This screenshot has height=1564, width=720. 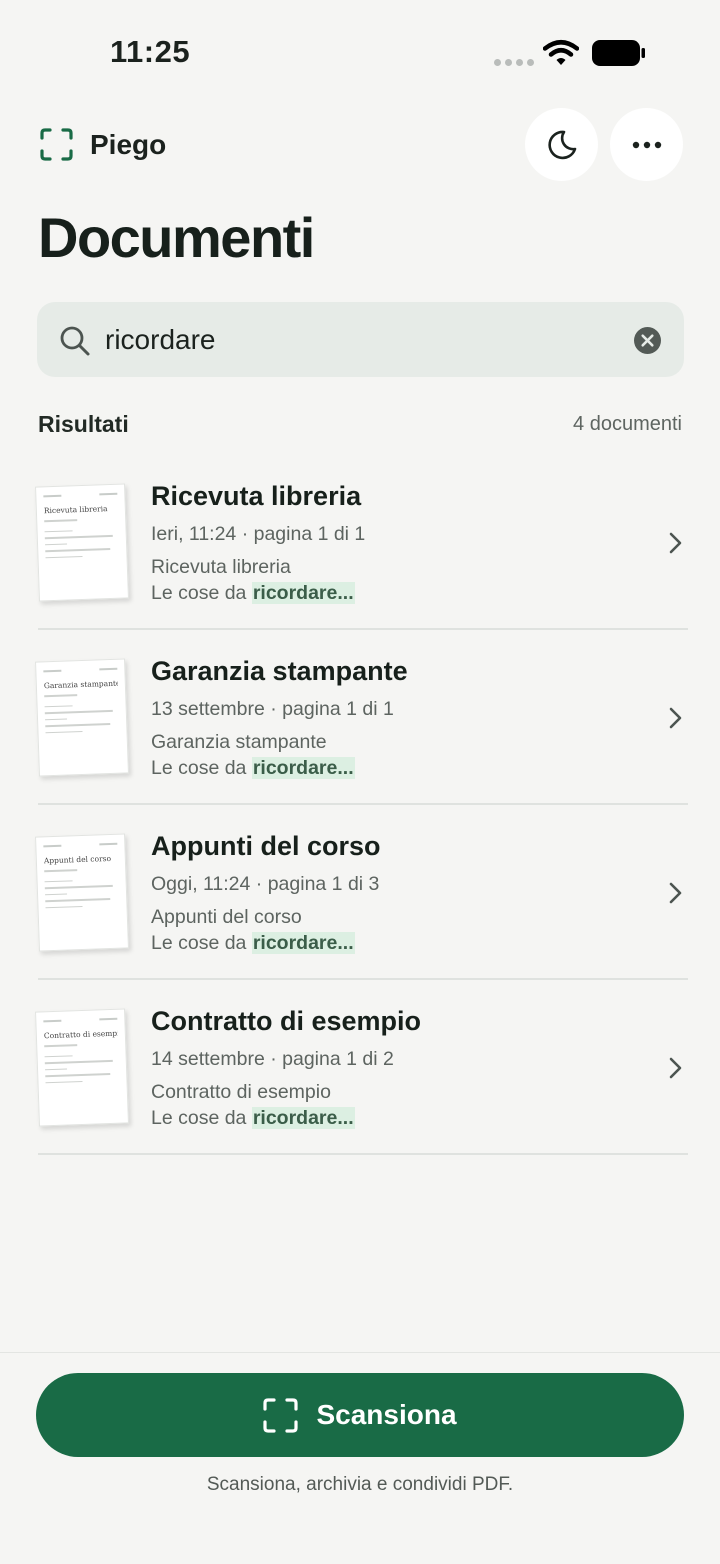 I want to click on status-bar: 11:25, so click(x=360, y=50).